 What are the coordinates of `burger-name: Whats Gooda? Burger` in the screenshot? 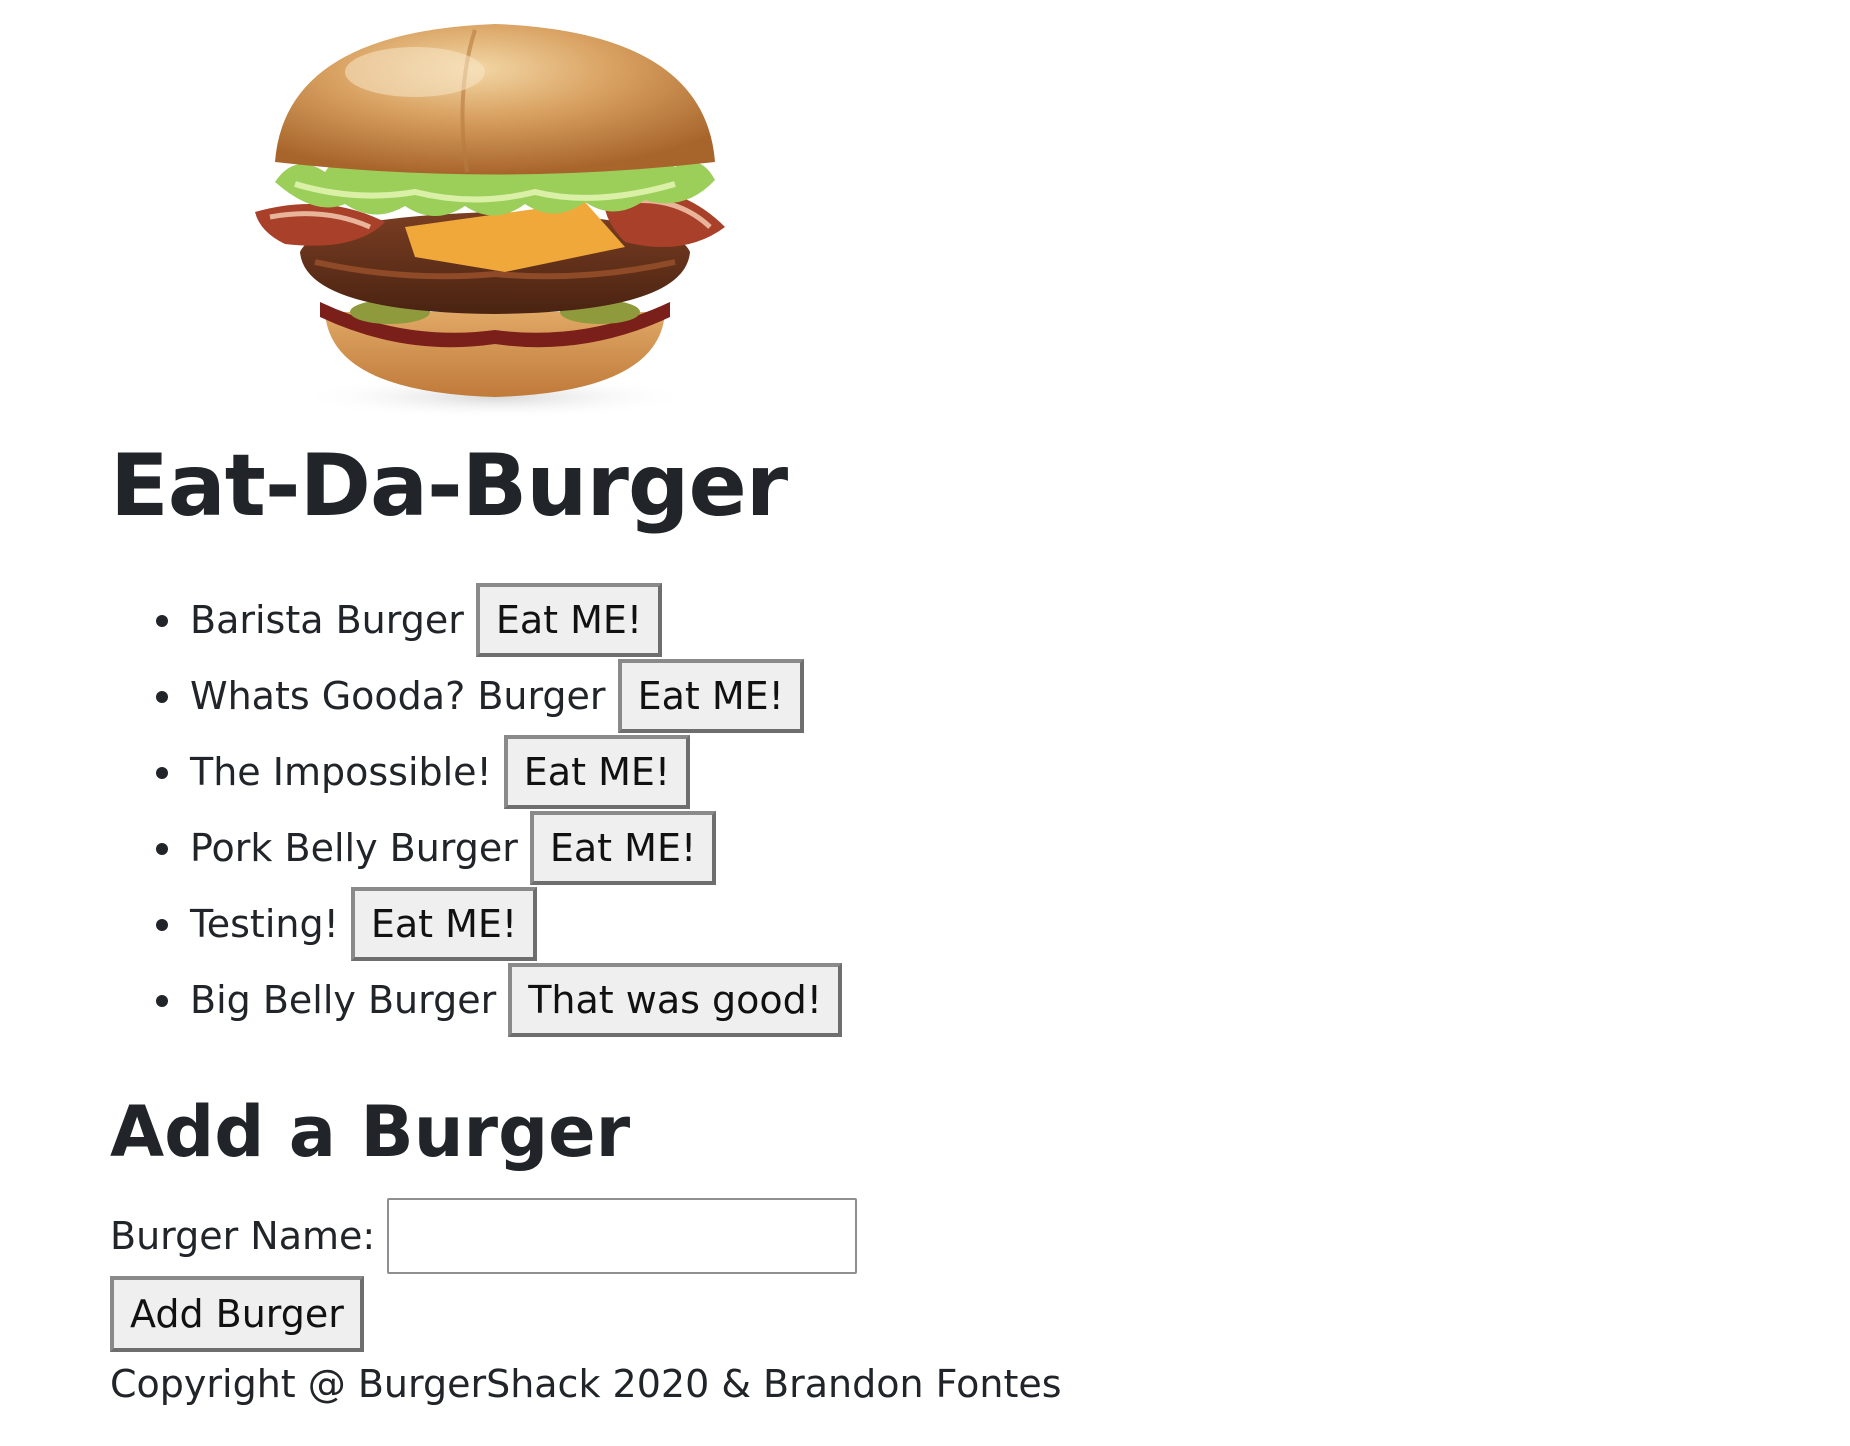 It's located at (398, 696).